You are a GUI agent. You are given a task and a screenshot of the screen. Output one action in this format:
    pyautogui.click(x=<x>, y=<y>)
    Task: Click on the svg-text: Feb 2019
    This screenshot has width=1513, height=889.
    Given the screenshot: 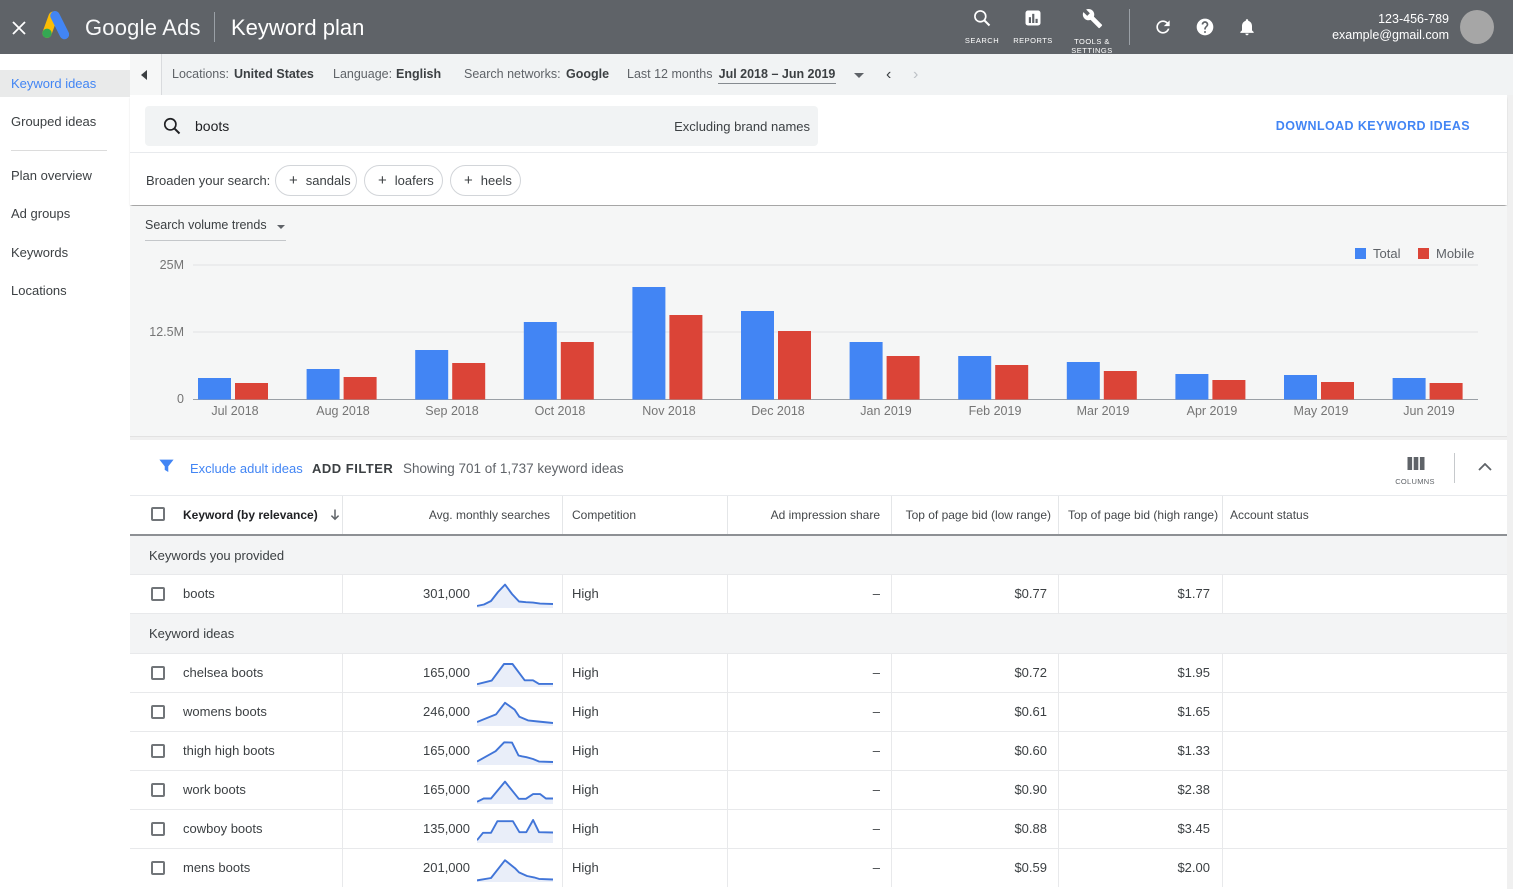 What is the action you would take?
    pyautogui.click(x=995, y=411)
    